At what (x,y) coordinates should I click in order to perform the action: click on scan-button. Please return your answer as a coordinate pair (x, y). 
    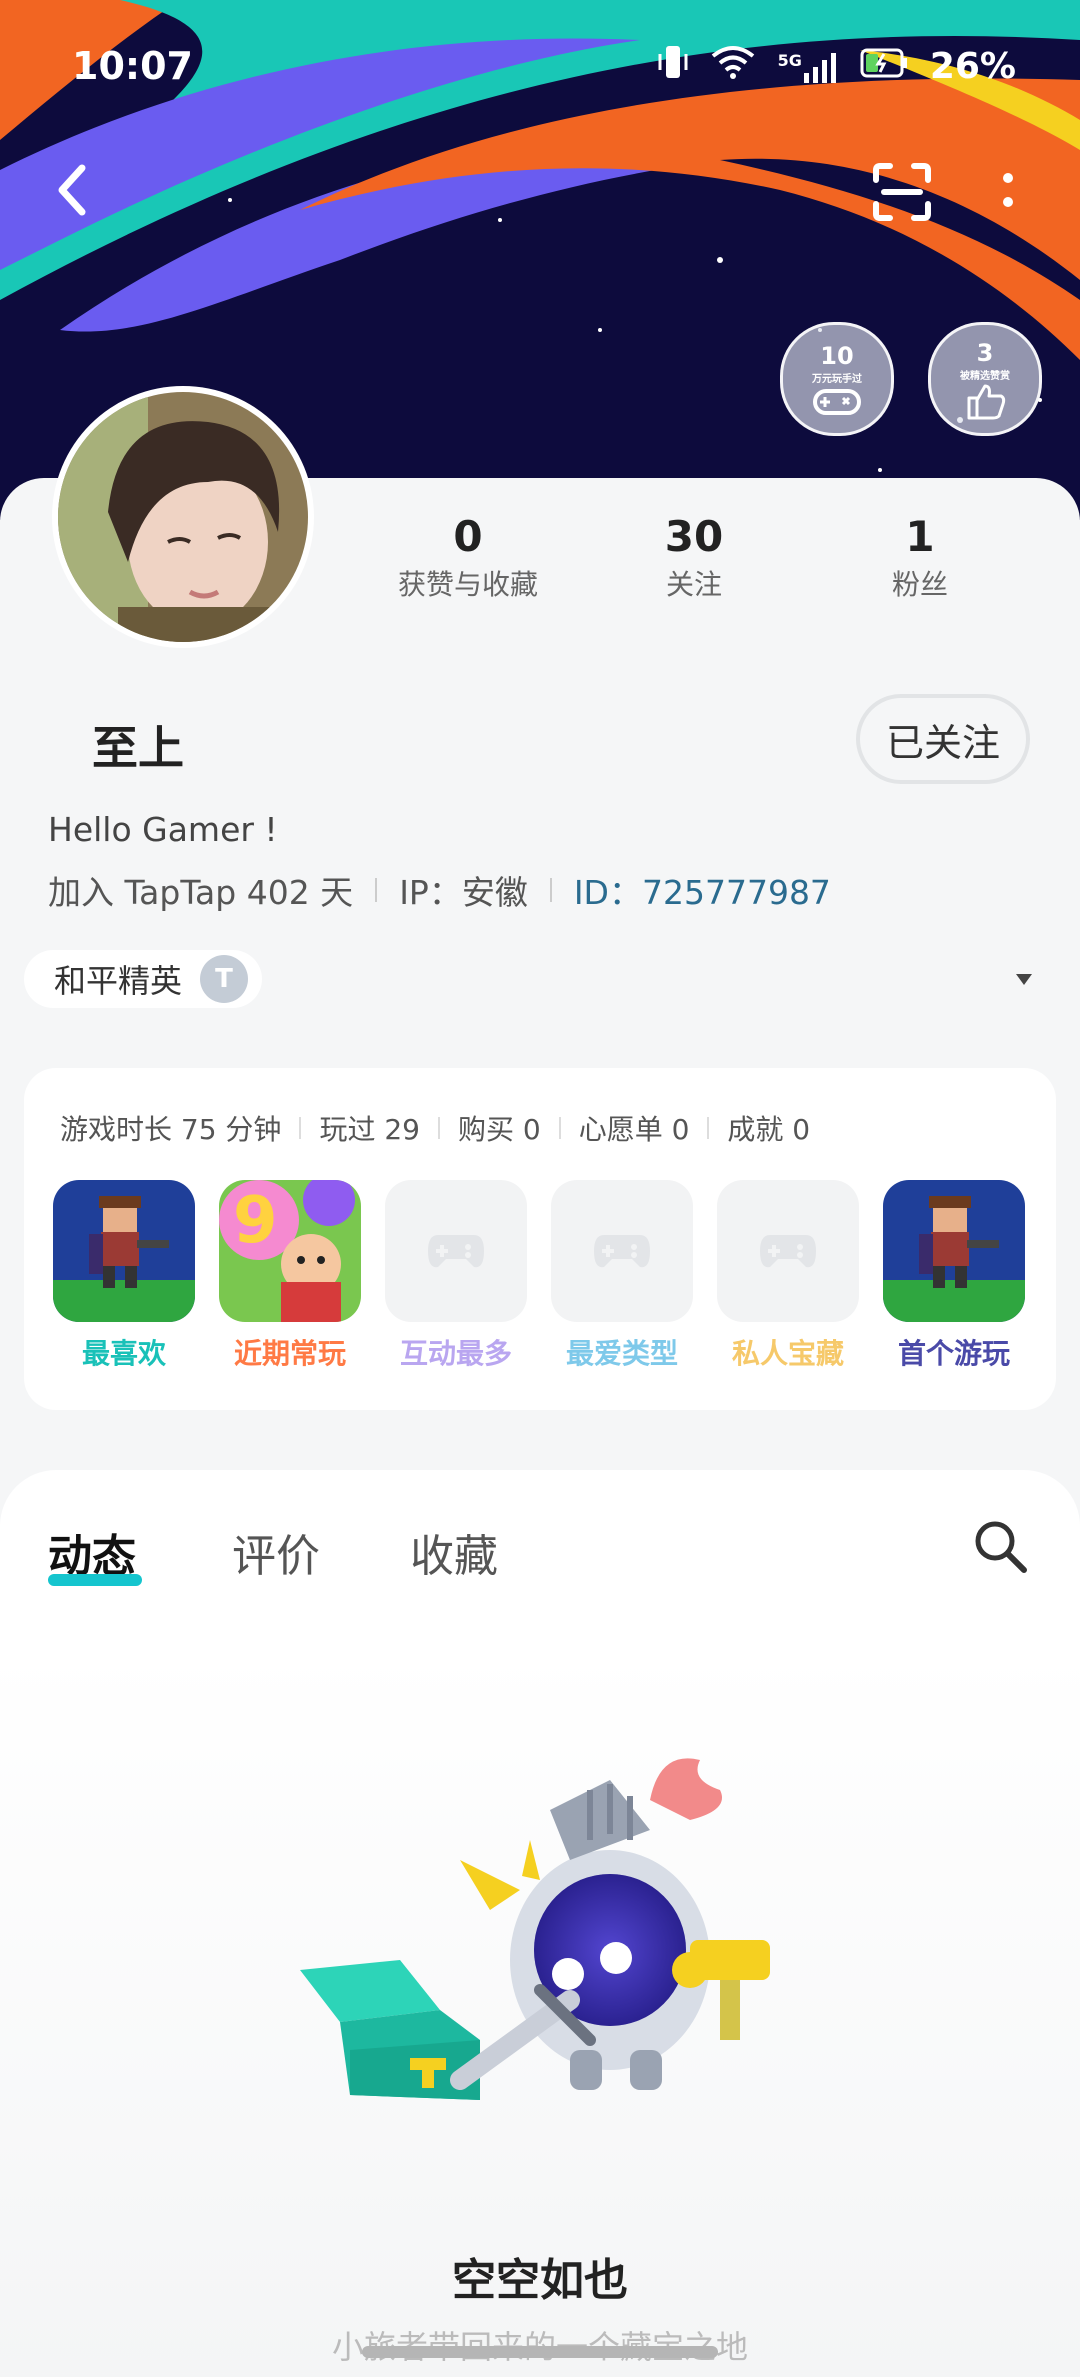
    Looking at the image, I should click on (902, 194).